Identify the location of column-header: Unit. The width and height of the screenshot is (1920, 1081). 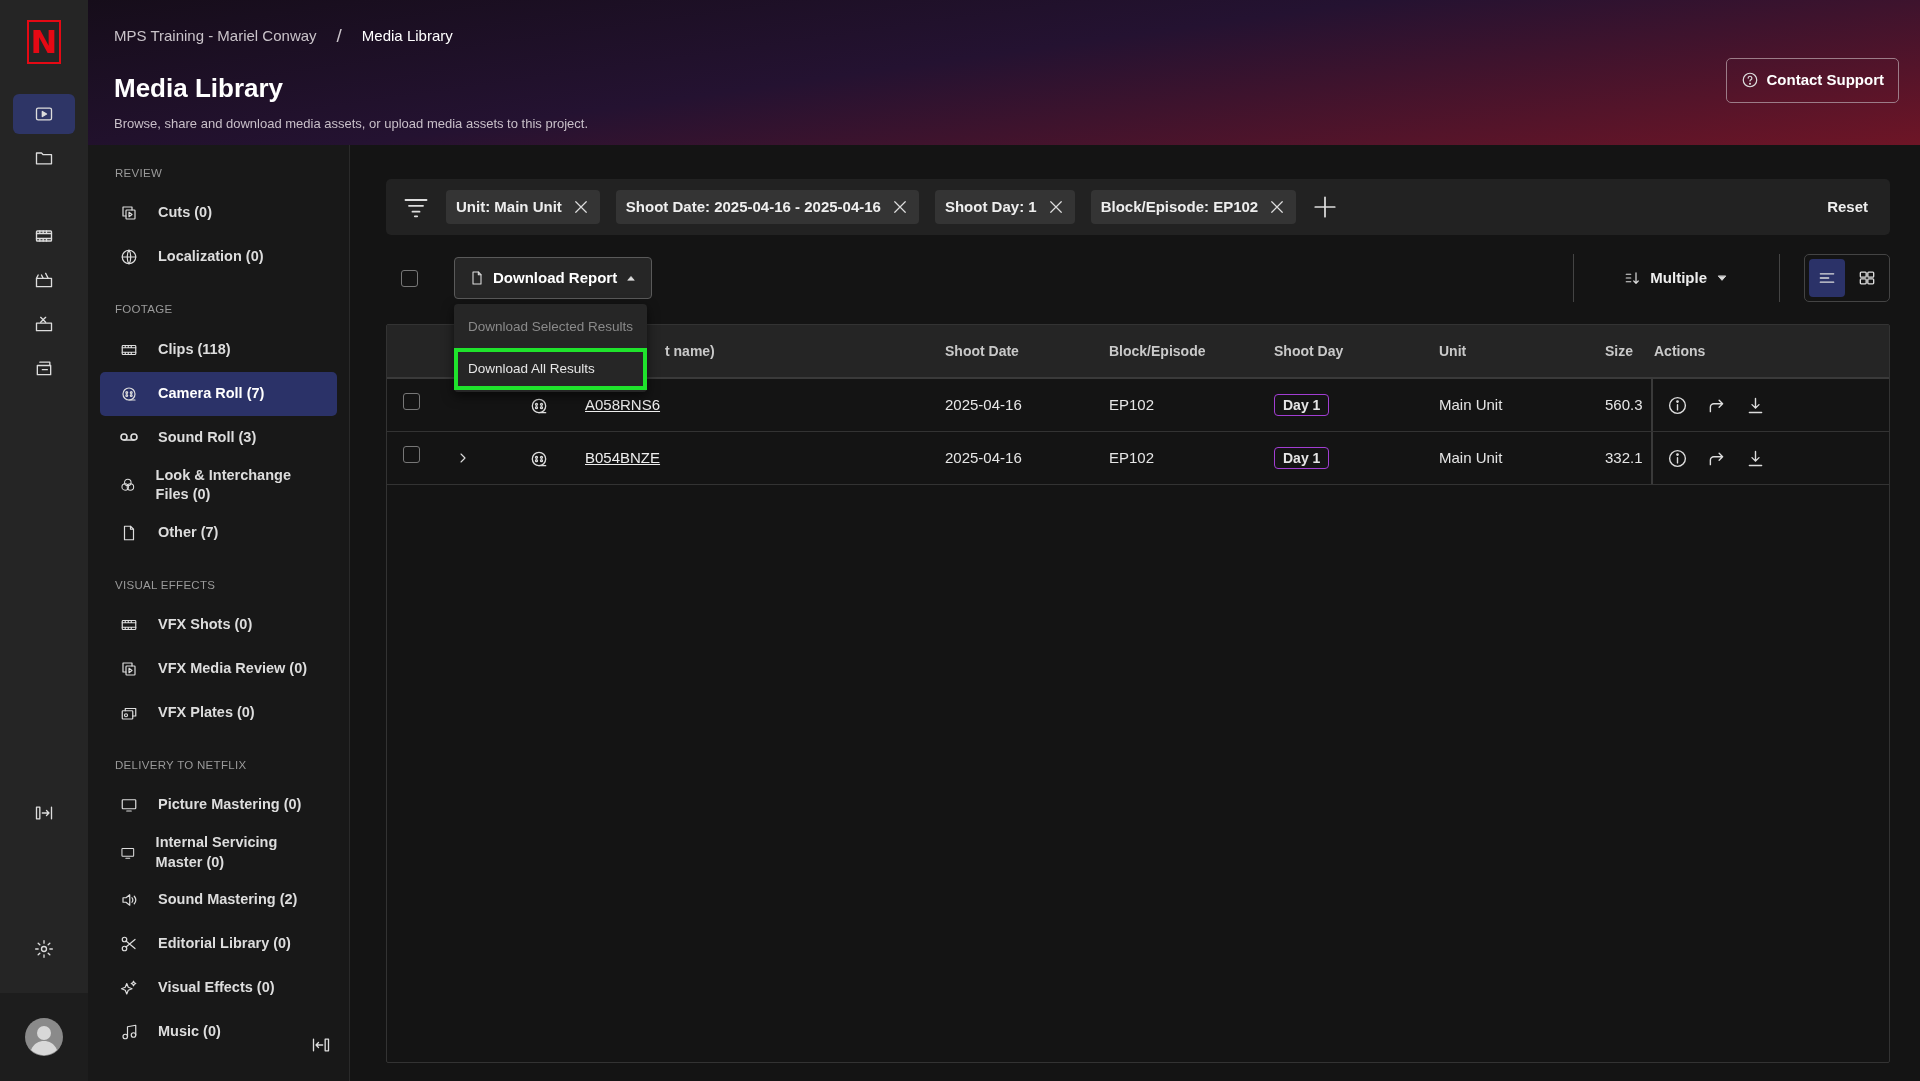
(1453, 350).